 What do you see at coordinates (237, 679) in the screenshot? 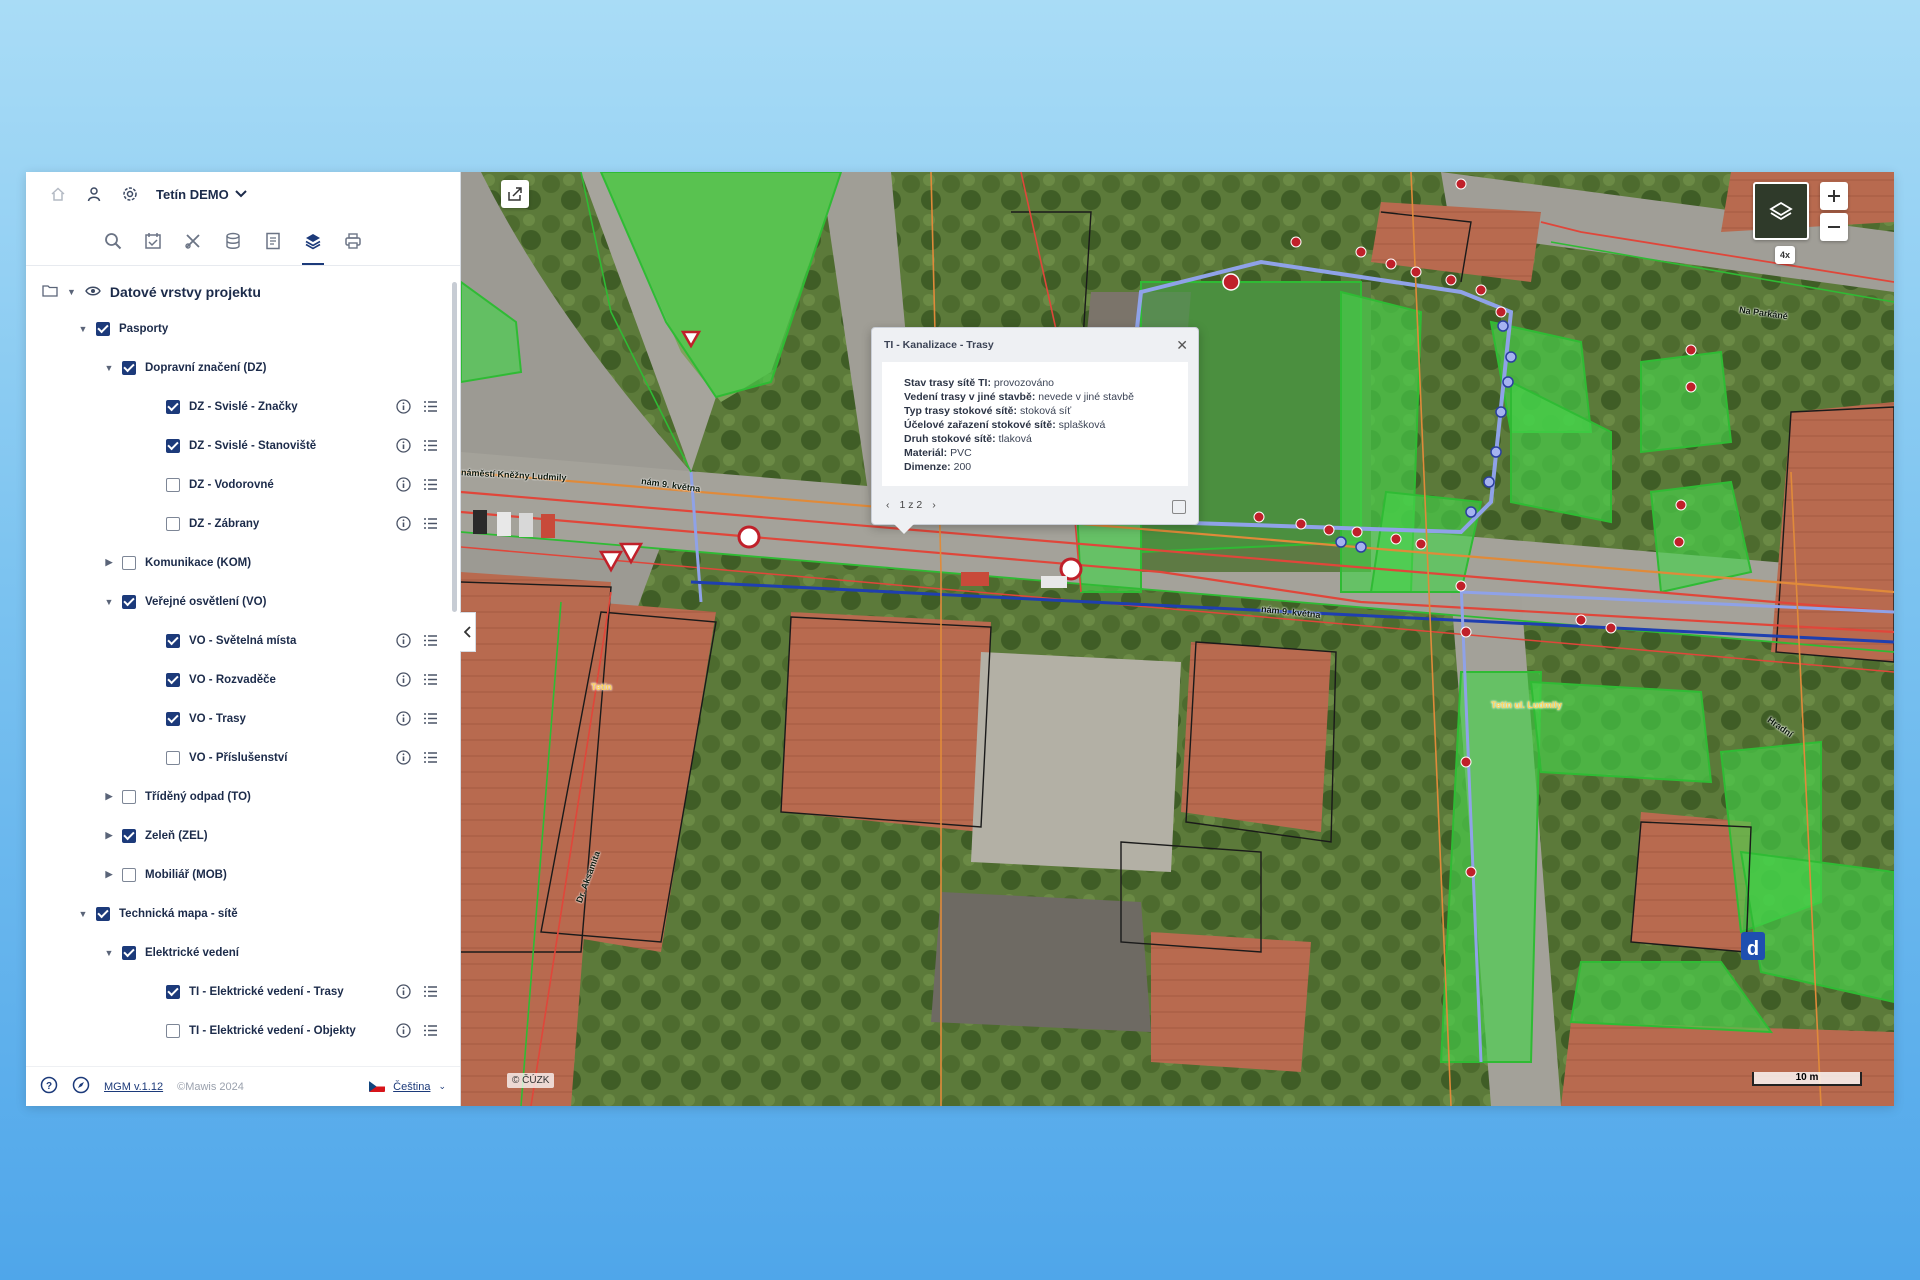
I see `layer-row: VO - Rozvaděče` at bounding box center [237, 679].